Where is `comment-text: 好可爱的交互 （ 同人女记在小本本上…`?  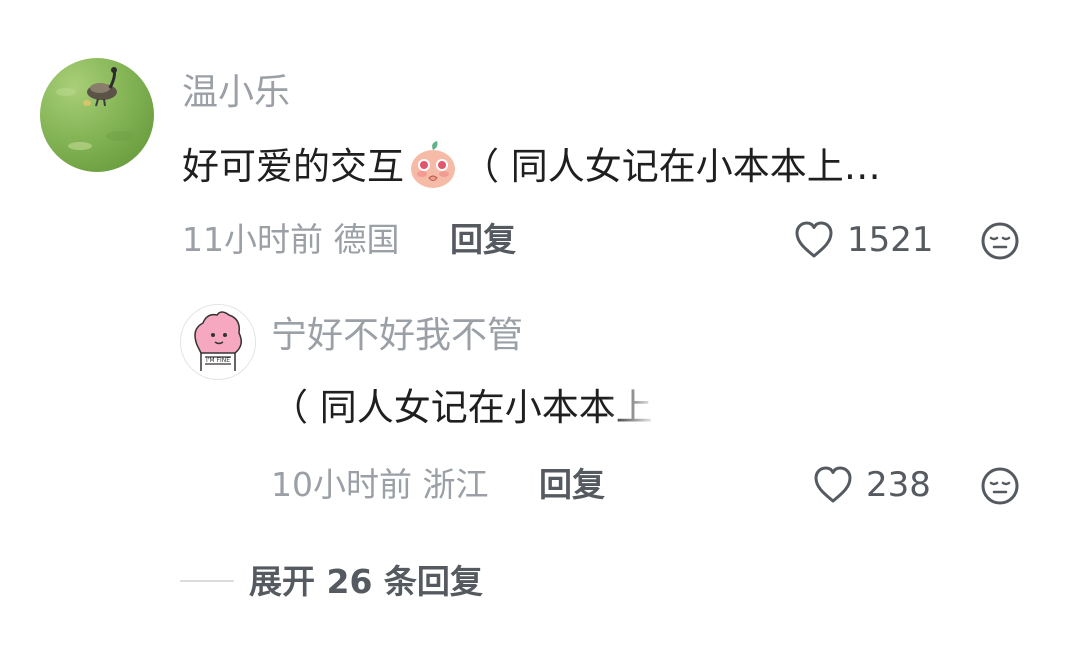
comment-text: 好可爱的交互 （ 同人女记在小本本上… is located at coordinates (531, 165).